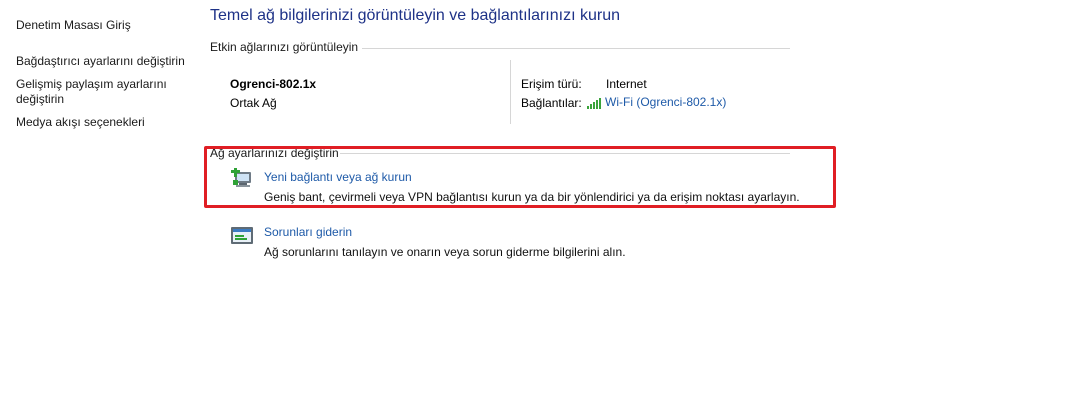 This screenshot has height=407, width=1082. Describe the element at coordinates (284, 47) in the screenshot. I see `active-networks-heading: Etkin ağlarınızı görüntüleyin` at that location.